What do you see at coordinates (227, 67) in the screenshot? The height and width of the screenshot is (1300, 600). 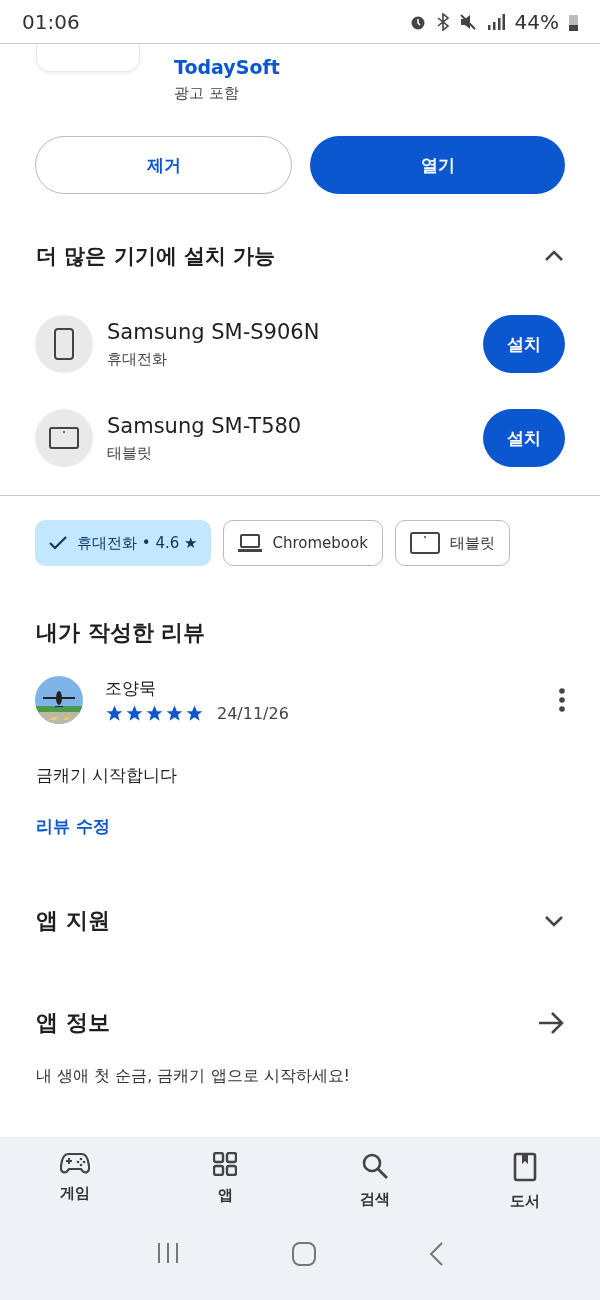 I see `developer-link: TodaySoft` at bounding box center [227, 67].